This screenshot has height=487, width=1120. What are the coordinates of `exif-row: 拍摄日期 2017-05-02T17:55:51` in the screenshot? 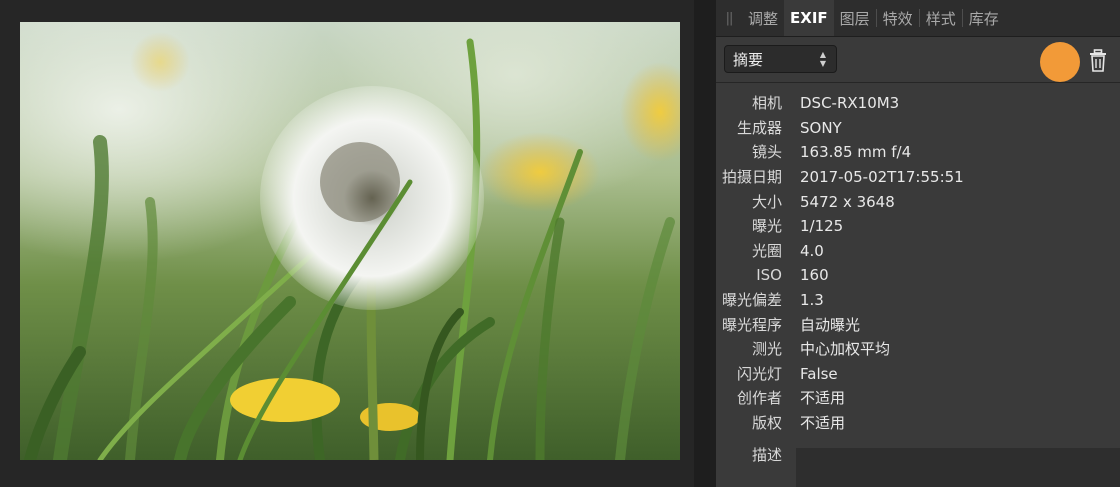 It's located at (918, 177).